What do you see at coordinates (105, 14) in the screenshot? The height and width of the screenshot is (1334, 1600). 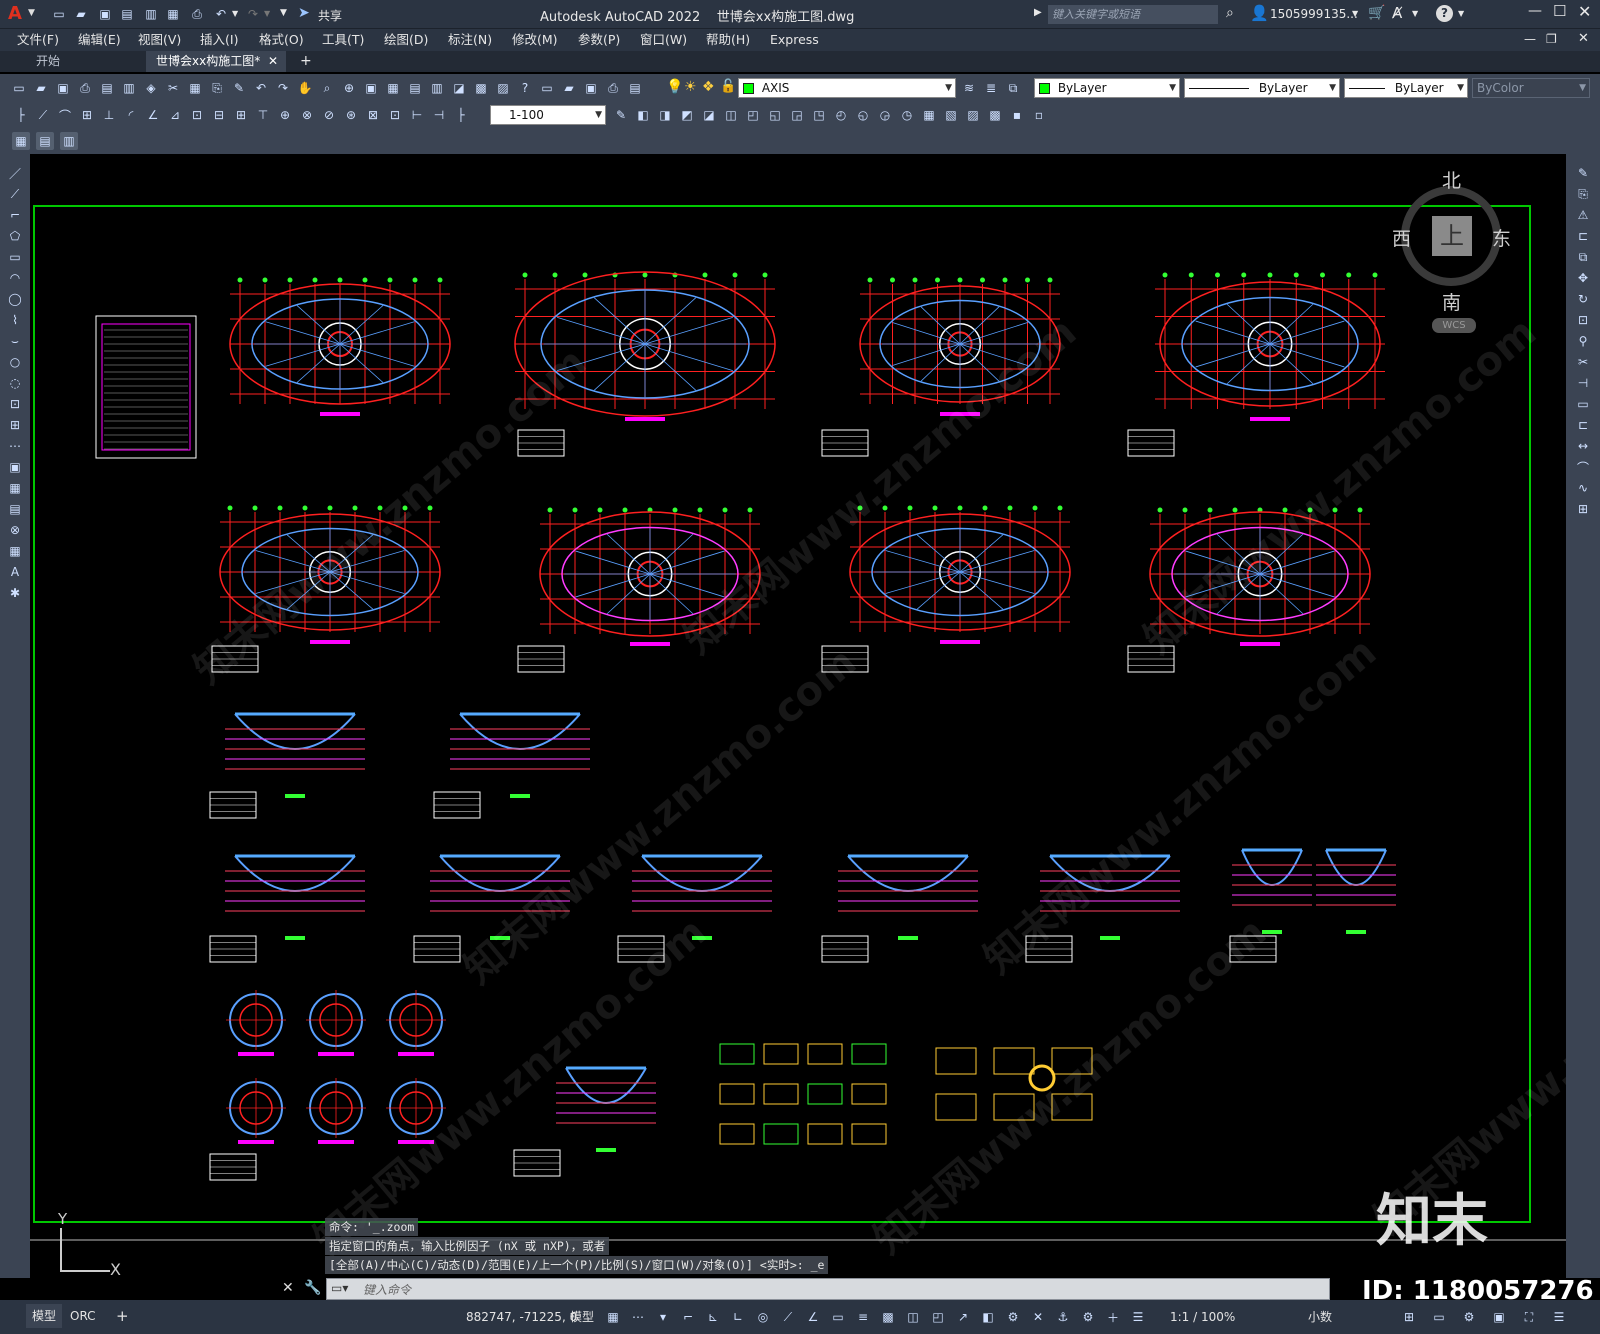 I see `save-icon: ▣` at bounding box center [105, 14].